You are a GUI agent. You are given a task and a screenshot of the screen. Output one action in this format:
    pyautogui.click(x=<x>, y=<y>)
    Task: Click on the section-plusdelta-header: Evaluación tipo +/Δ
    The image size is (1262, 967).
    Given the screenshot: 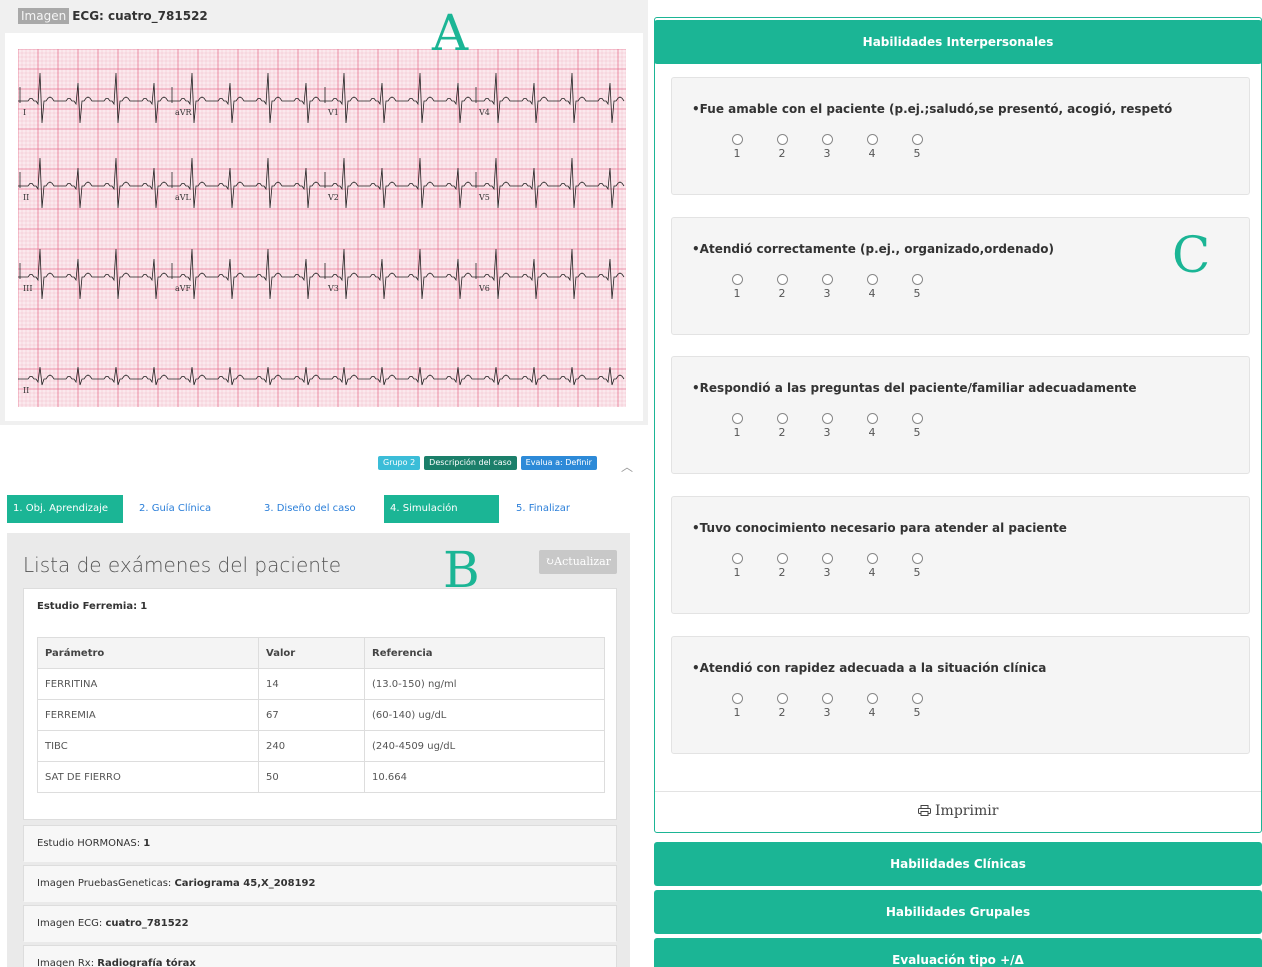 What is the action you would take?
    pyautogui.click(x=958, y=952)
    